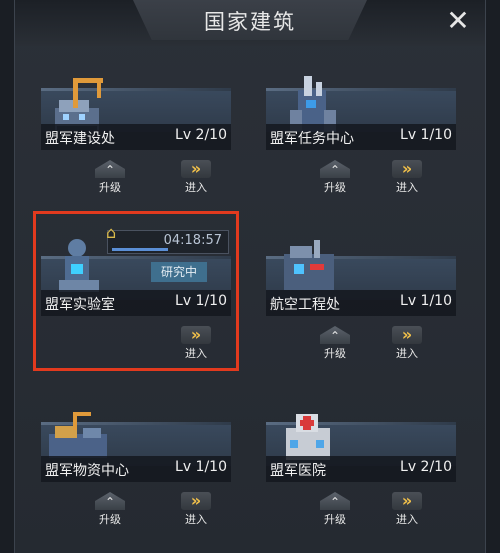  What do you see at coordinates (80, 139) in the screenshot?
I see `building-name: 盟军建设处` at bounding box center [80, 139].